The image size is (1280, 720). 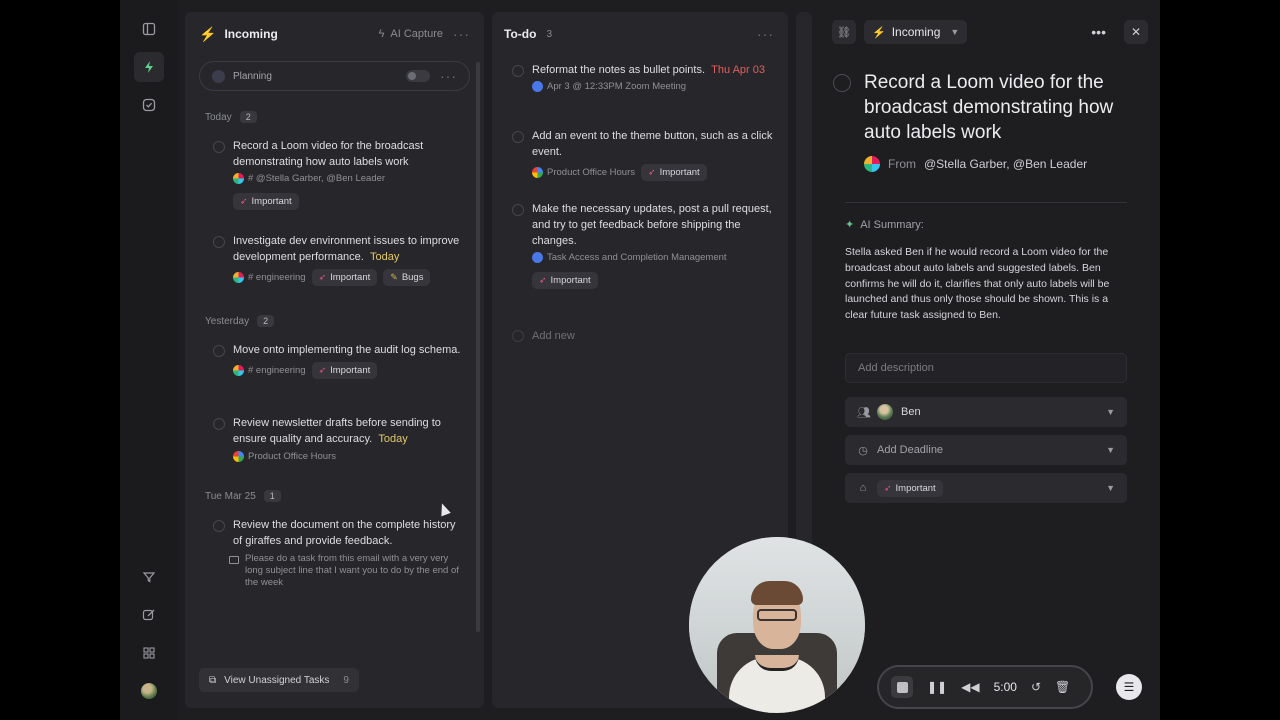 What do you see at coordinates (937, 687) in the screenshot?
I see `pause-icon: ❚❚` at bounding box center [937, 687].